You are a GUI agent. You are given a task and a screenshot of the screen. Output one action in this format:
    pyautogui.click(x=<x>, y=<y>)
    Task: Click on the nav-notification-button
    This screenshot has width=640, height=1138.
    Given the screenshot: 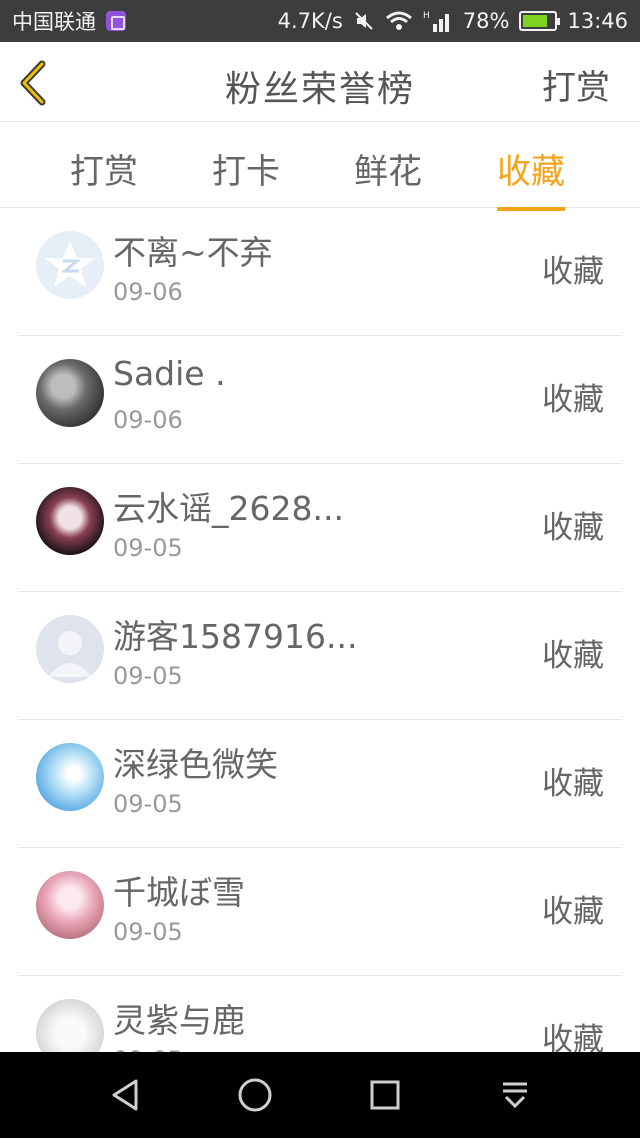 What is the action you would take?
    pyautogui.click(x=515, y=1095)
    